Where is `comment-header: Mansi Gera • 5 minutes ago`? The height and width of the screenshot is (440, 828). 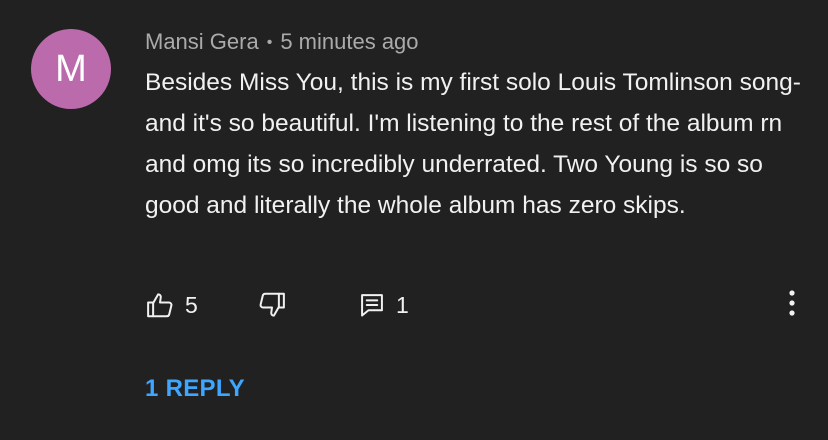 comment-header: Mansi Gera • 5 minutes ago is located at coordinates (282, 42).